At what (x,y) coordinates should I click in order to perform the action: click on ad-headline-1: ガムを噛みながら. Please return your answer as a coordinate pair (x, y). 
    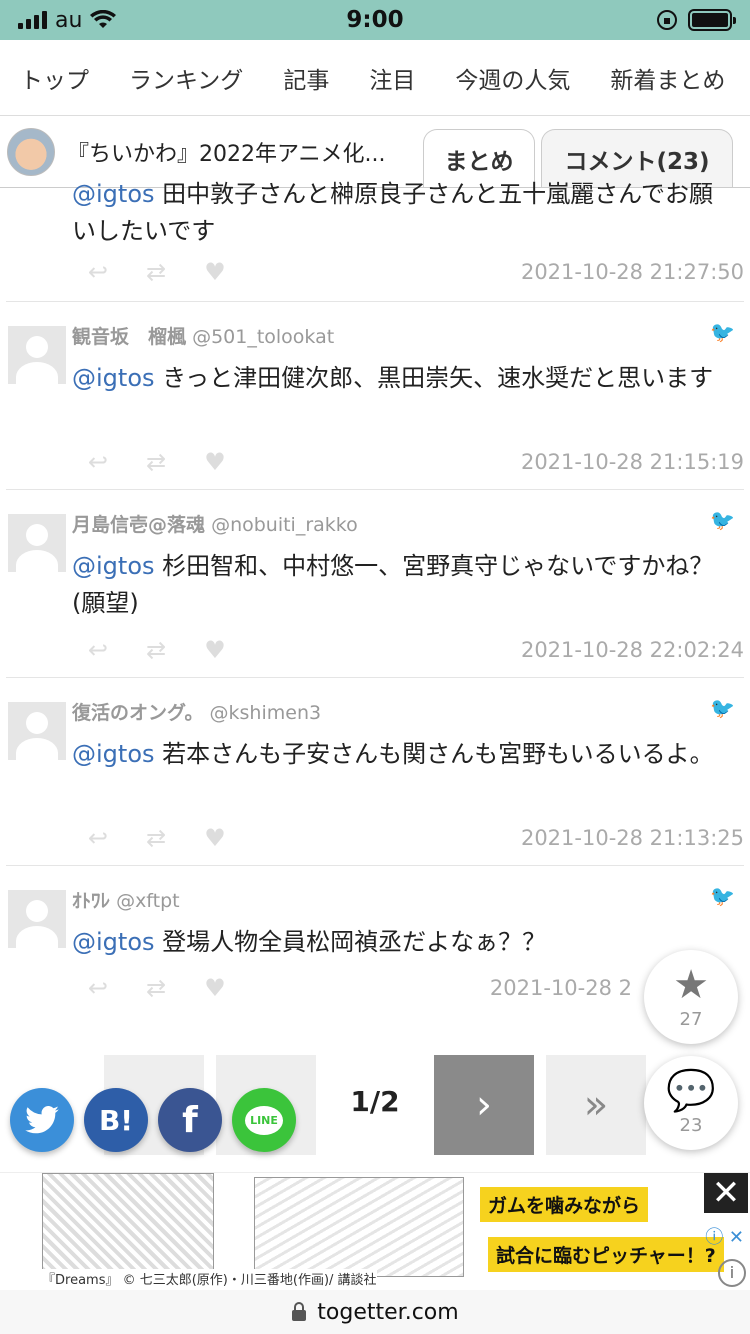
    Looking at the image, I should click on (564, 1204).